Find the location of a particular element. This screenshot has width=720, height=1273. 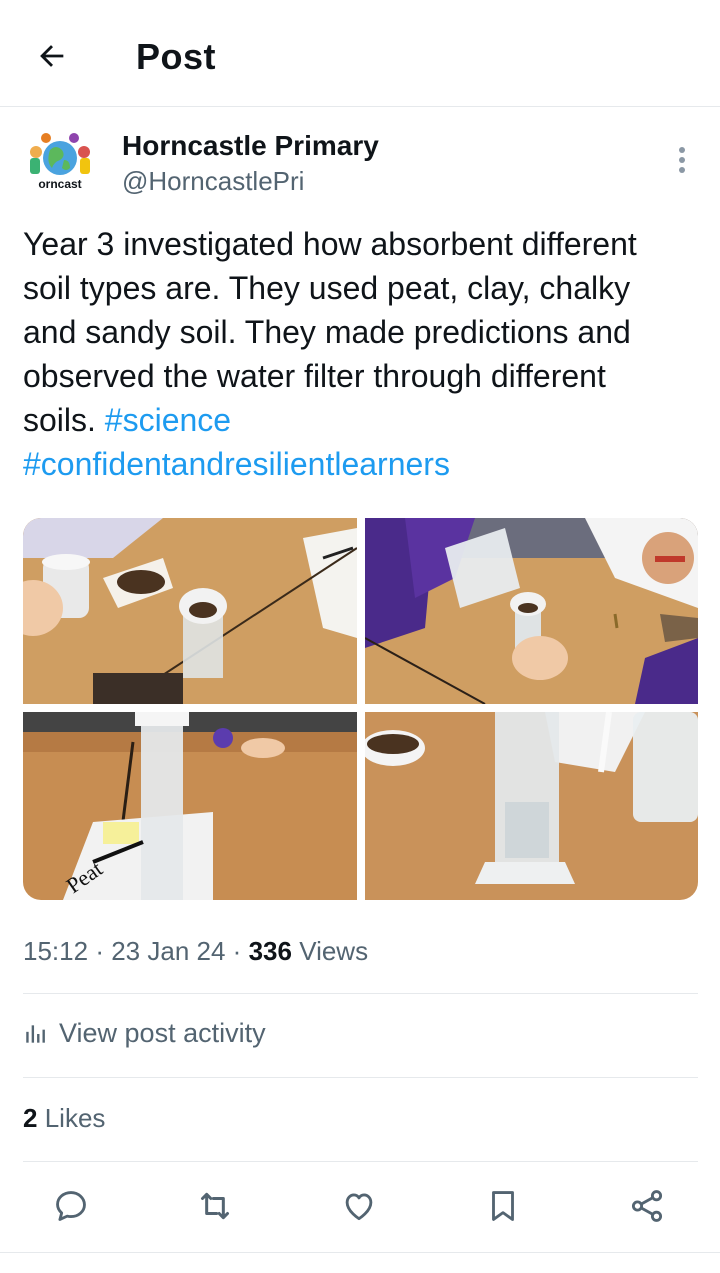

repost-button is located at coordinates (215, 1206).